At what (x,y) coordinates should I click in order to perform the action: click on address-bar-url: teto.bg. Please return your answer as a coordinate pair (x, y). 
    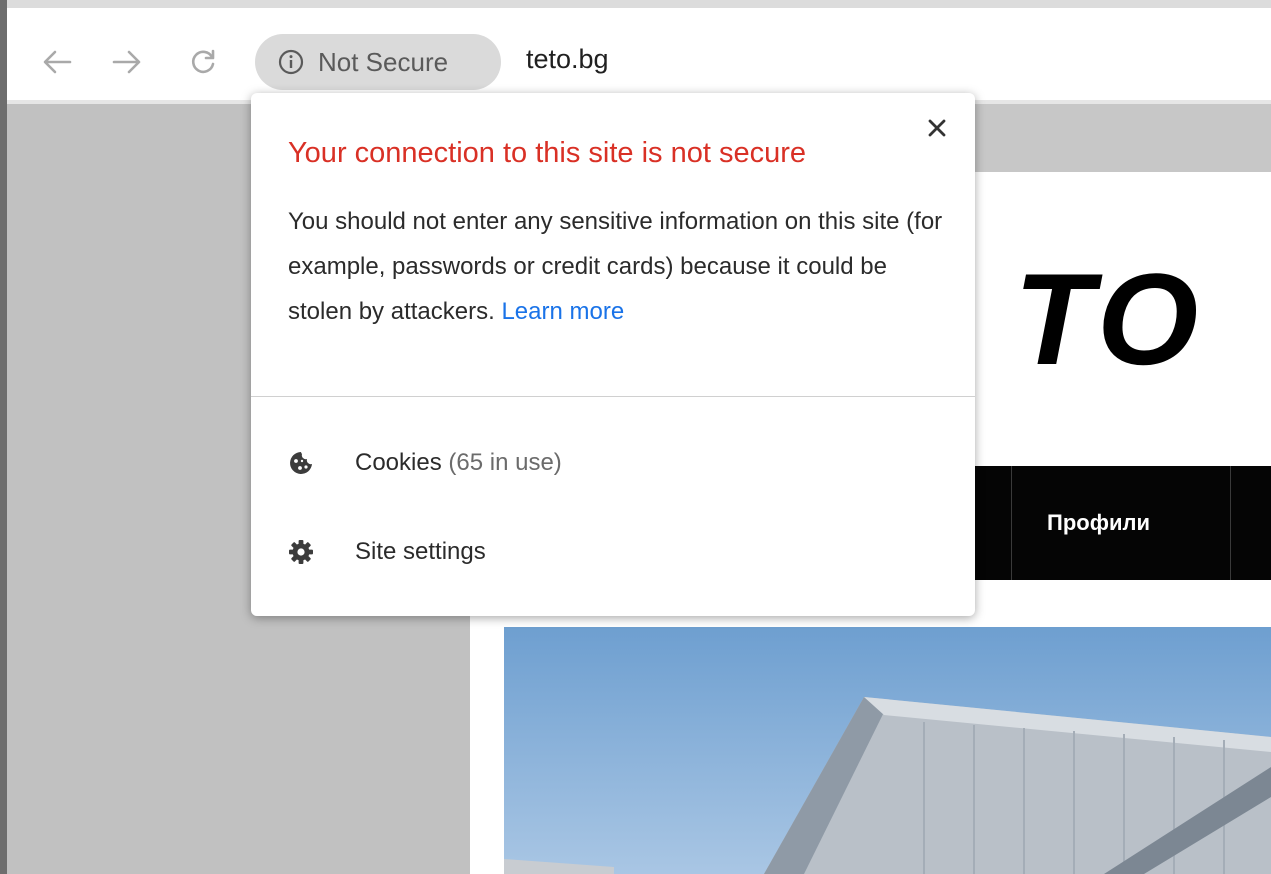
    Looking at the image, I should click on (567, 59).